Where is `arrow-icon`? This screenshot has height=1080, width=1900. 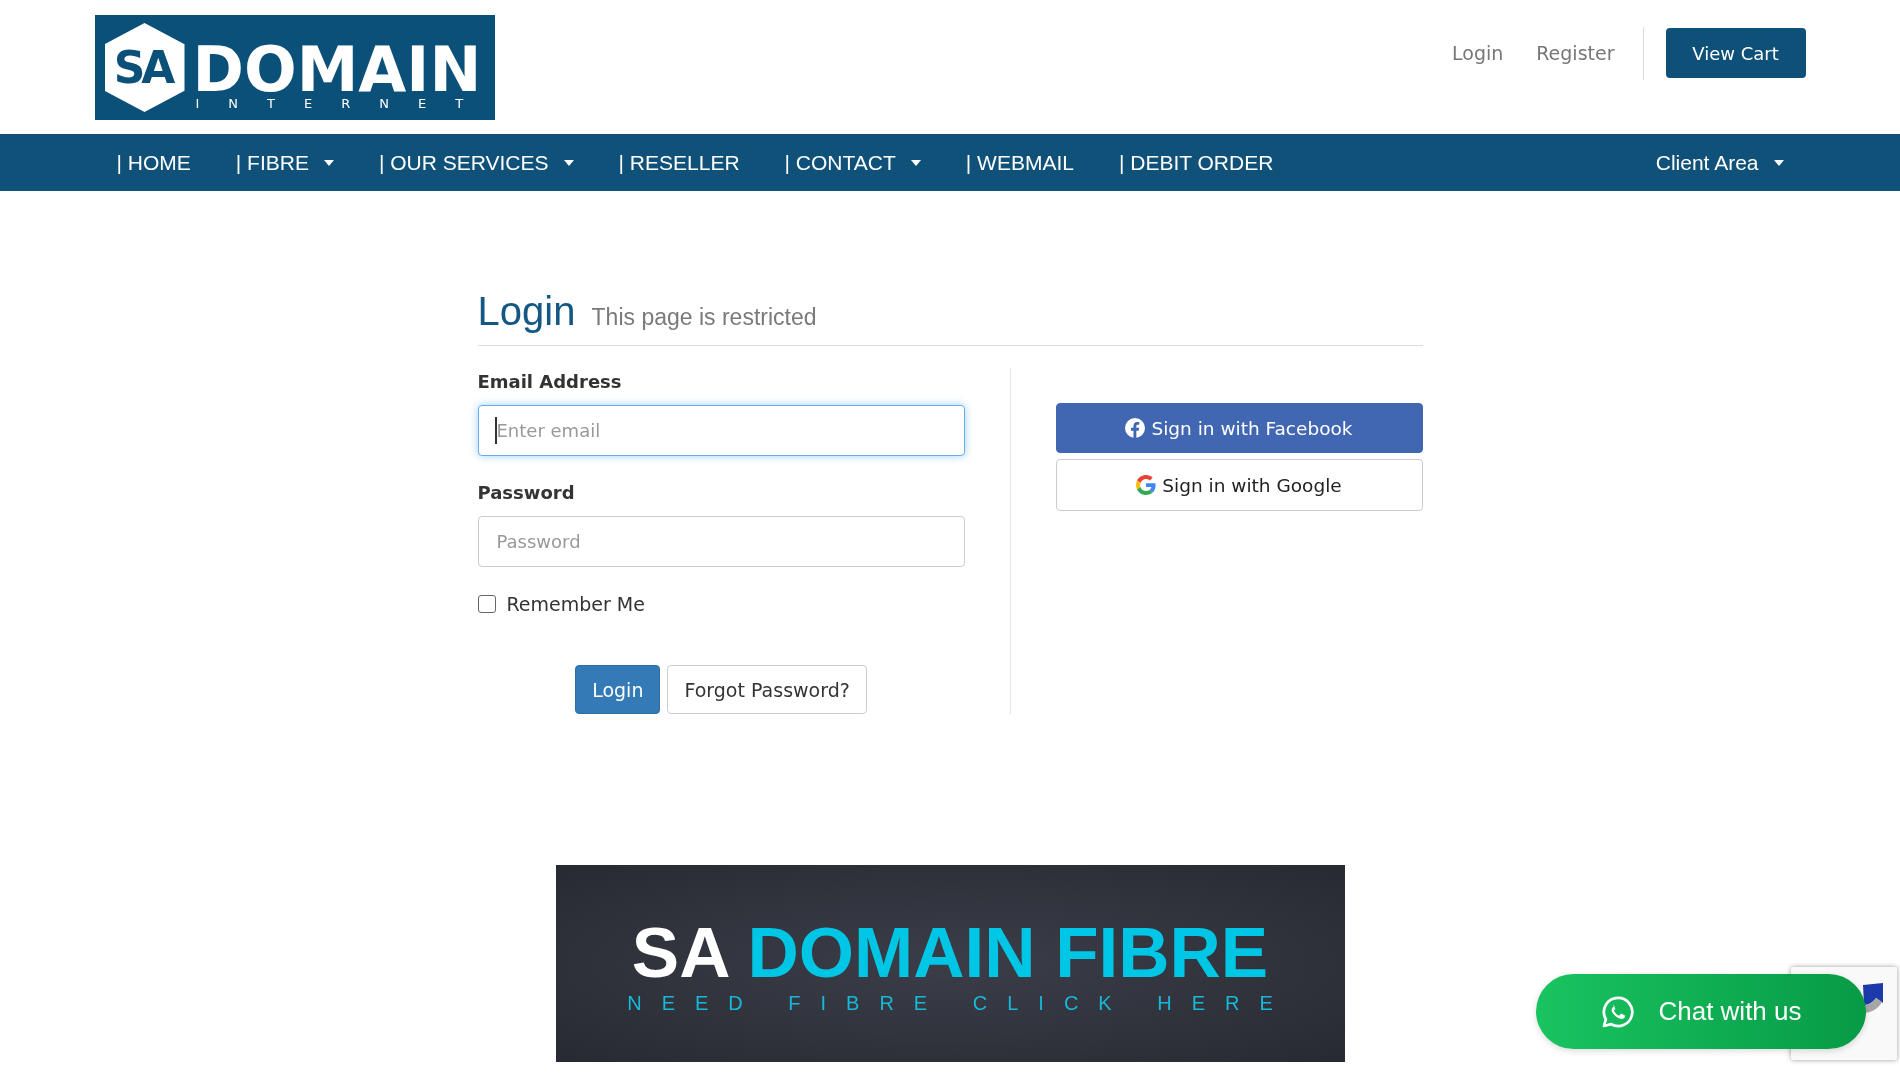 arrow-icon is located at coordinates (1872, 998).